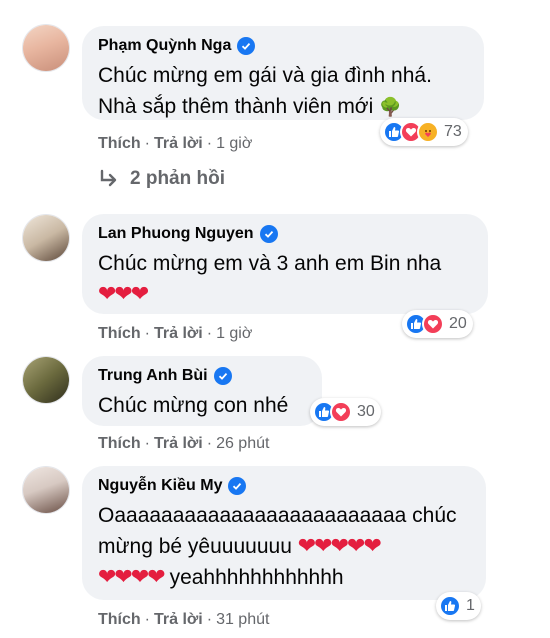 This screenshot has height=638, width=550. I want to click on replies-label: 2 phản hồi, so click(177, 178).